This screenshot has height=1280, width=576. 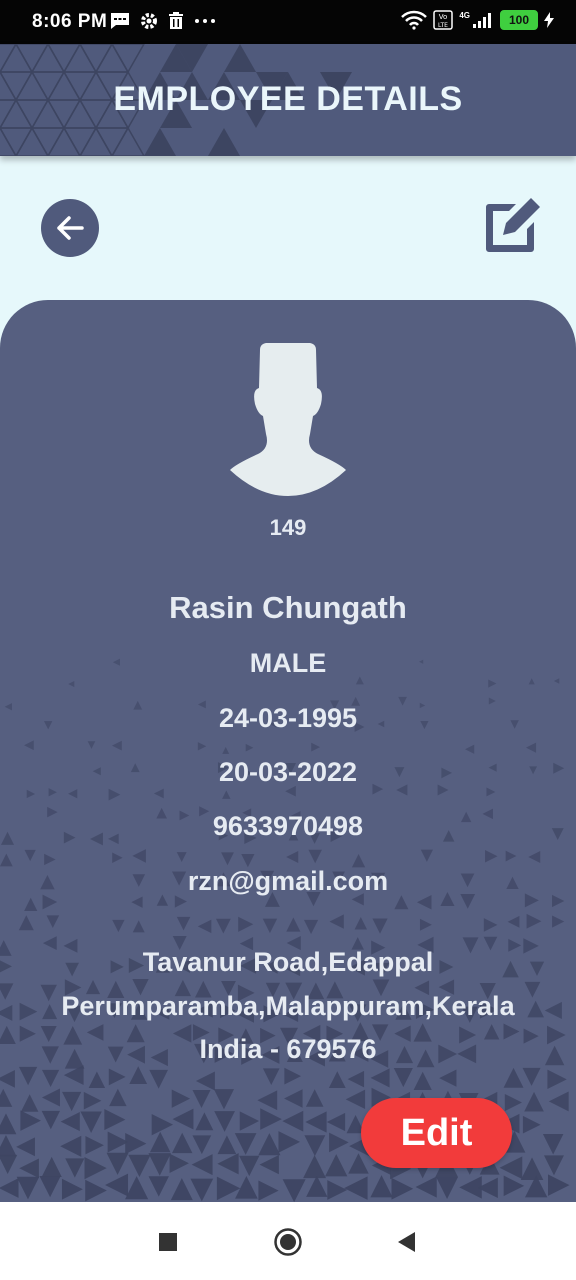 I want to click on employee-email: rzn@gmail.com, so click(x=288, y=881).